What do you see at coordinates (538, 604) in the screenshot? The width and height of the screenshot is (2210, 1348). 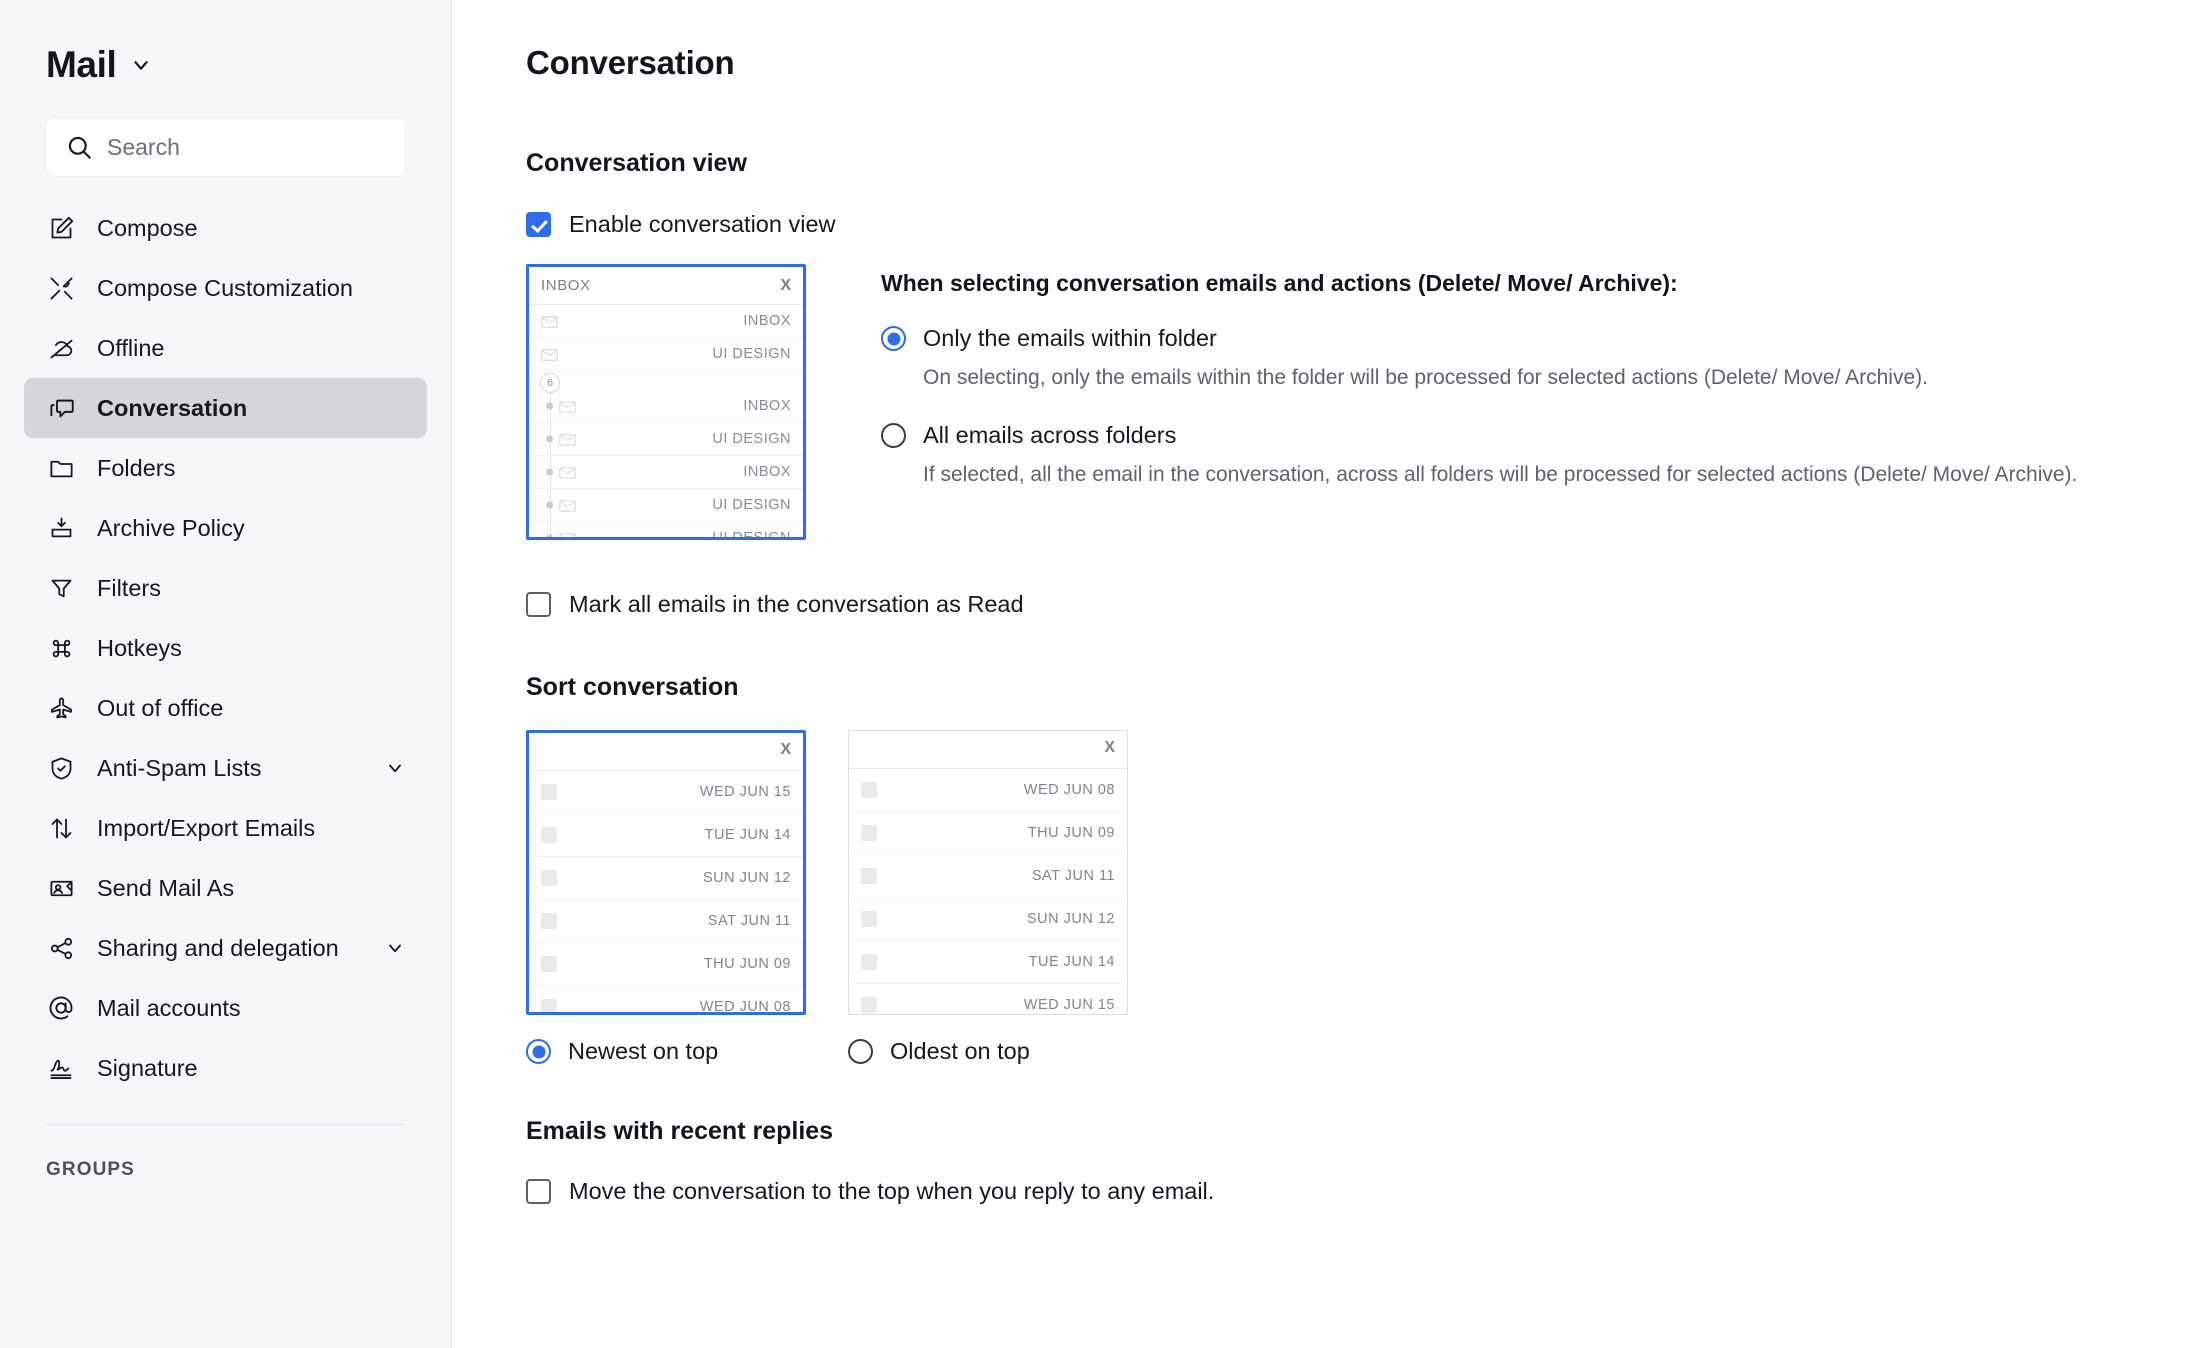 I see `mark-all-read-checkbox` at bounding box center [538, 604].